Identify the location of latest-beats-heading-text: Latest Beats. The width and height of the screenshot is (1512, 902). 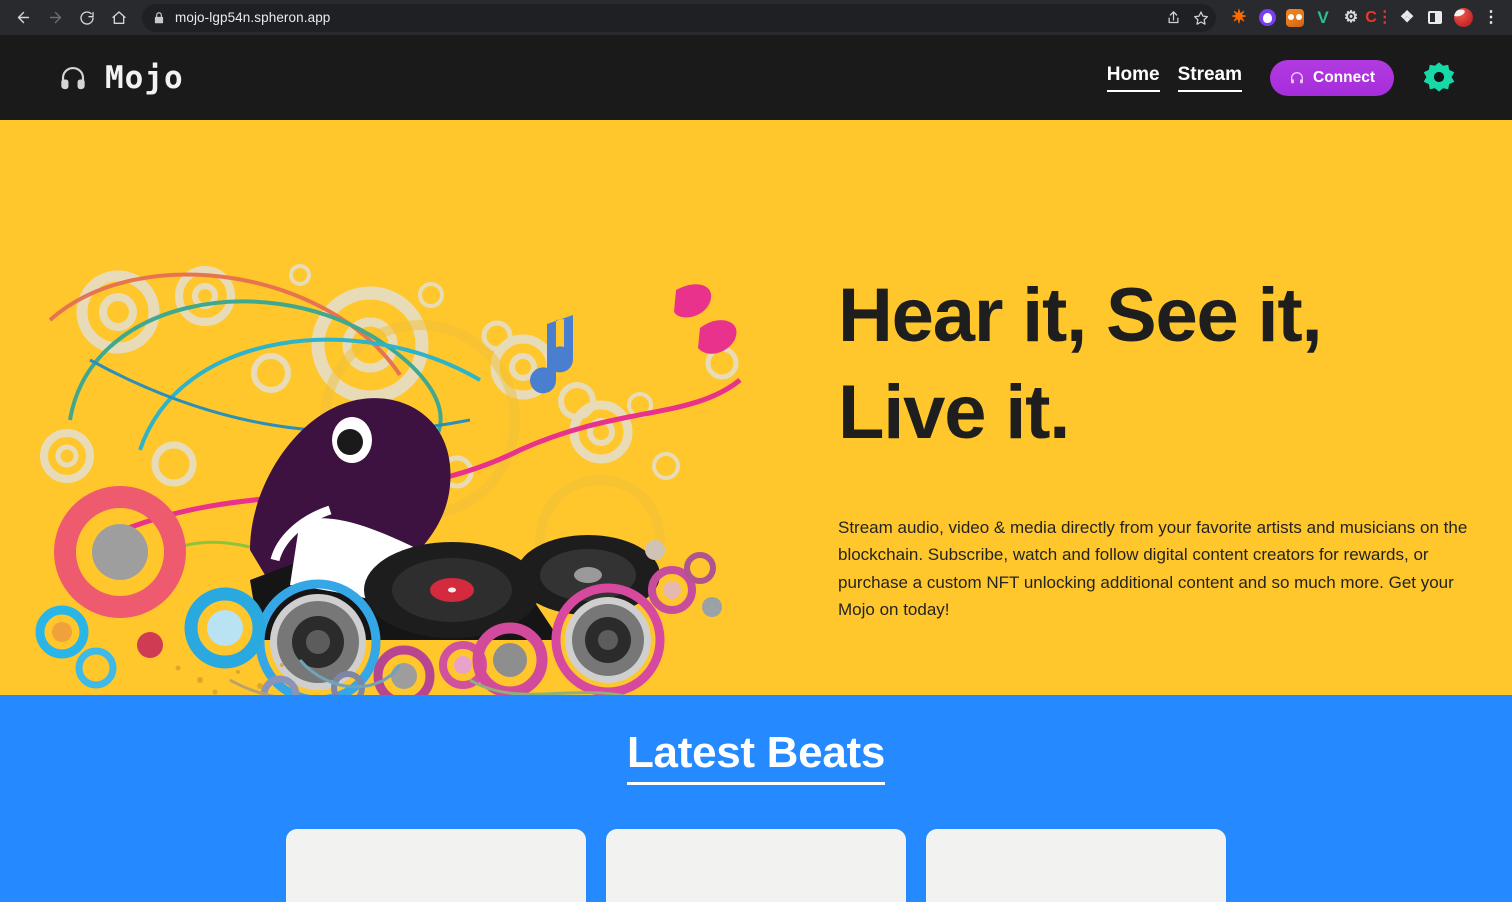
(755, 756).